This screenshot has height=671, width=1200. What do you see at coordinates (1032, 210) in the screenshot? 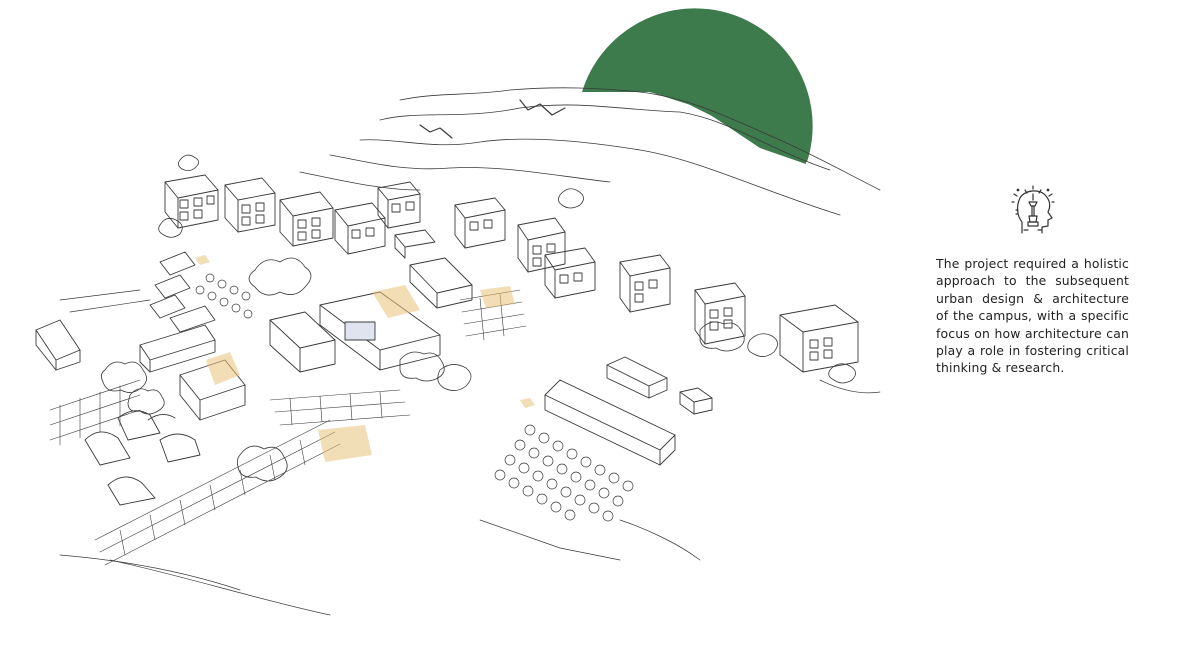
I see `head-with-idea-icon` at bounding box center [1032, 210].